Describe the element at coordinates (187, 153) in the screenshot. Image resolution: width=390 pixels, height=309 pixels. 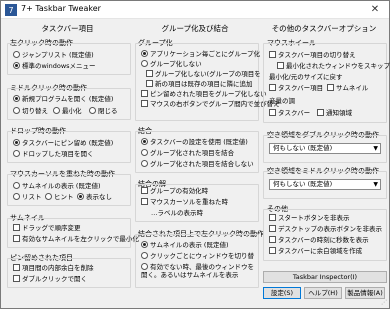
I see `combining-combine: グループ化された項目を結合` at that location.